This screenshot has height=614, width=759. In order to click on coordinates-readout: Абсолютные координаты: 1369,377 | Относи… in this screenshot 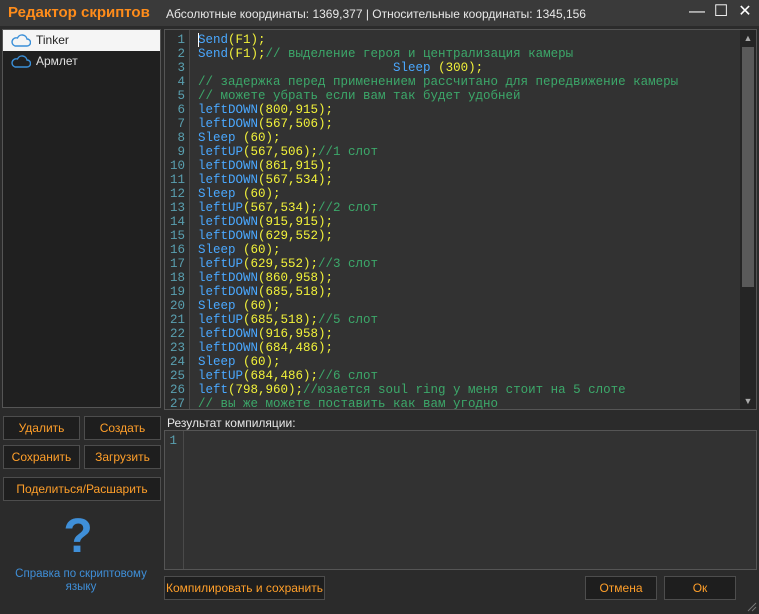, I will do `click(376, 14)`.